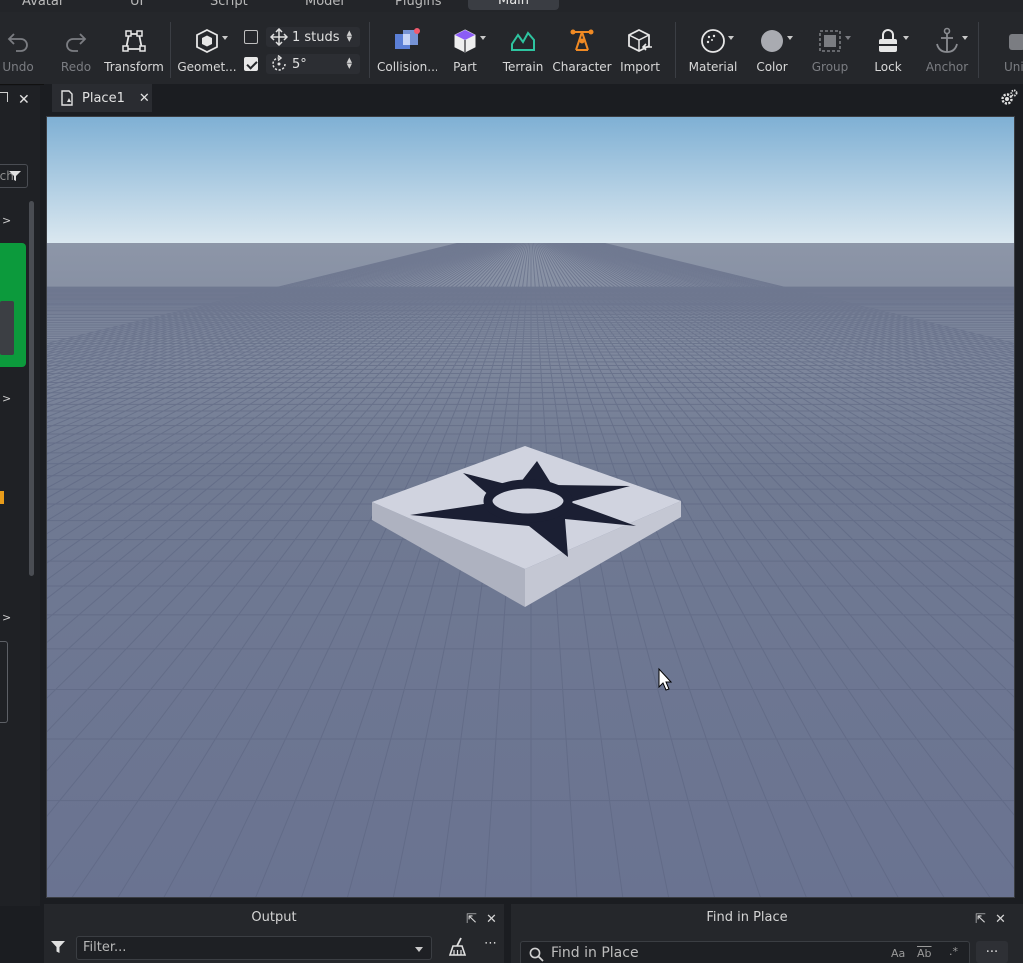 The image size is (1023, 963). What do you see at coordinates (731, 38) in the screenshot?
I see `material-dropdown-icon` at bounding box center [731, 38].